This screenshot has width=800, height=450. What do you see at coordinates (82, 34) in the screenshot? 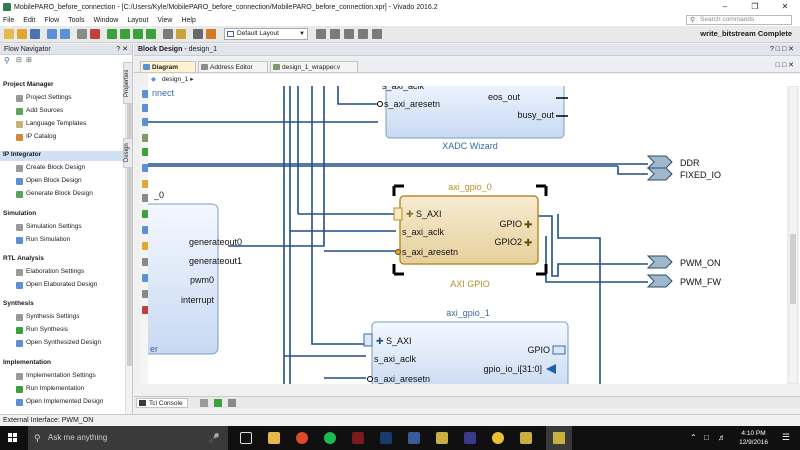
I see `copy-icon` at bounding box center [82, 34].